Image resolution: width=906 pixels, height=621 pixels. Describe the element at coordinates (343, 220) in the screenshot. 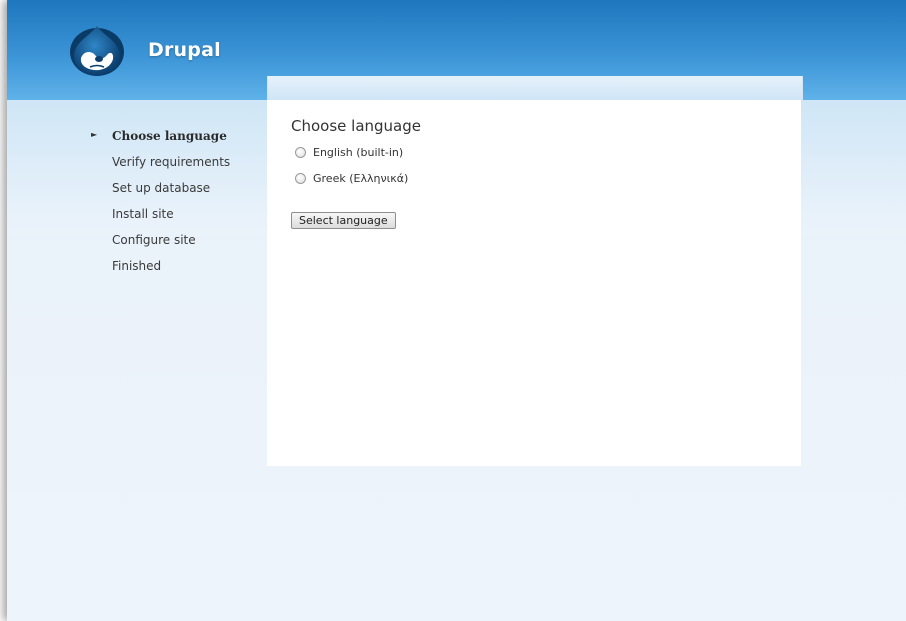

I see `select-language-button: Select language` at that location.